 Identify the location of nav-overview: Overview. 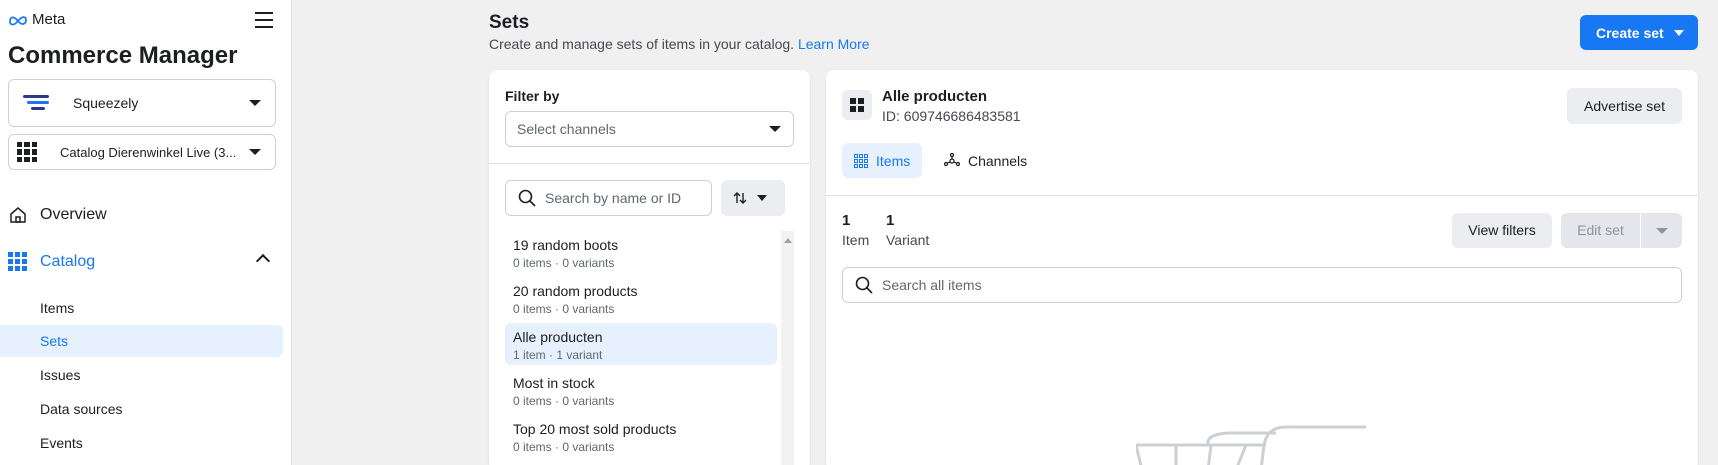
(57, 215).